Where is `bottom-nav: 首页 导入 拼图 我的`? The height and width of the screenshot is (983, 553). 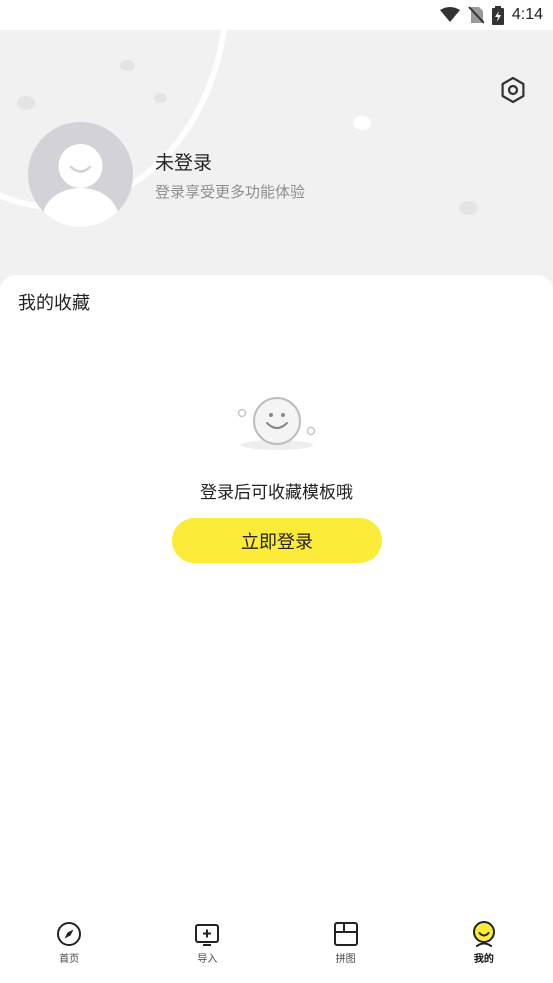
bottom-nav: 首页 导入 拼图 我的 is located at coordinates (276, 949).